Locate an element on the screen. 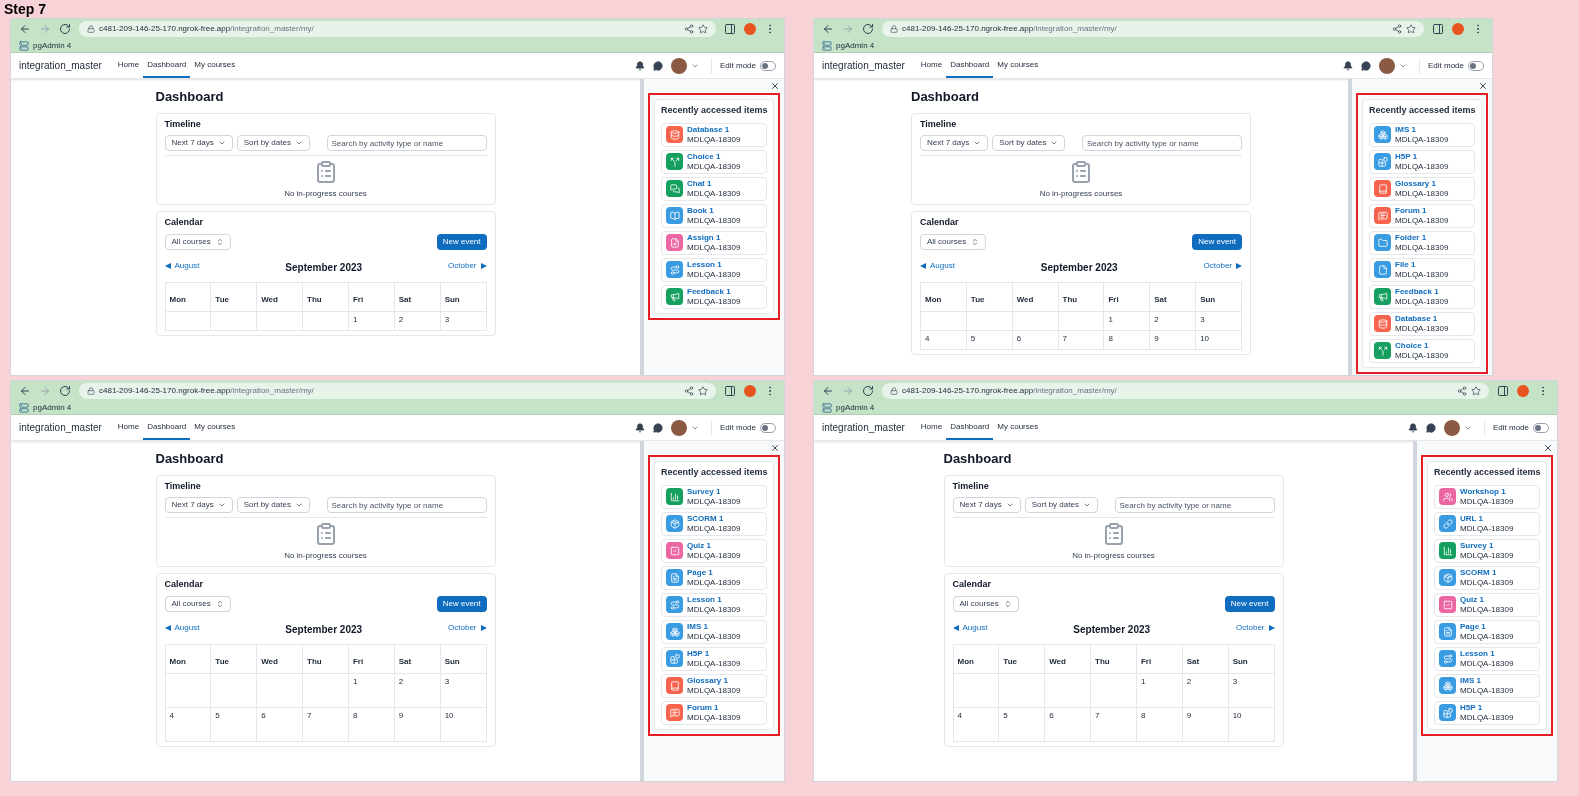 This screenshot has width=1579, height=796. right-triangle-icon is located at coordinates (483, 627).